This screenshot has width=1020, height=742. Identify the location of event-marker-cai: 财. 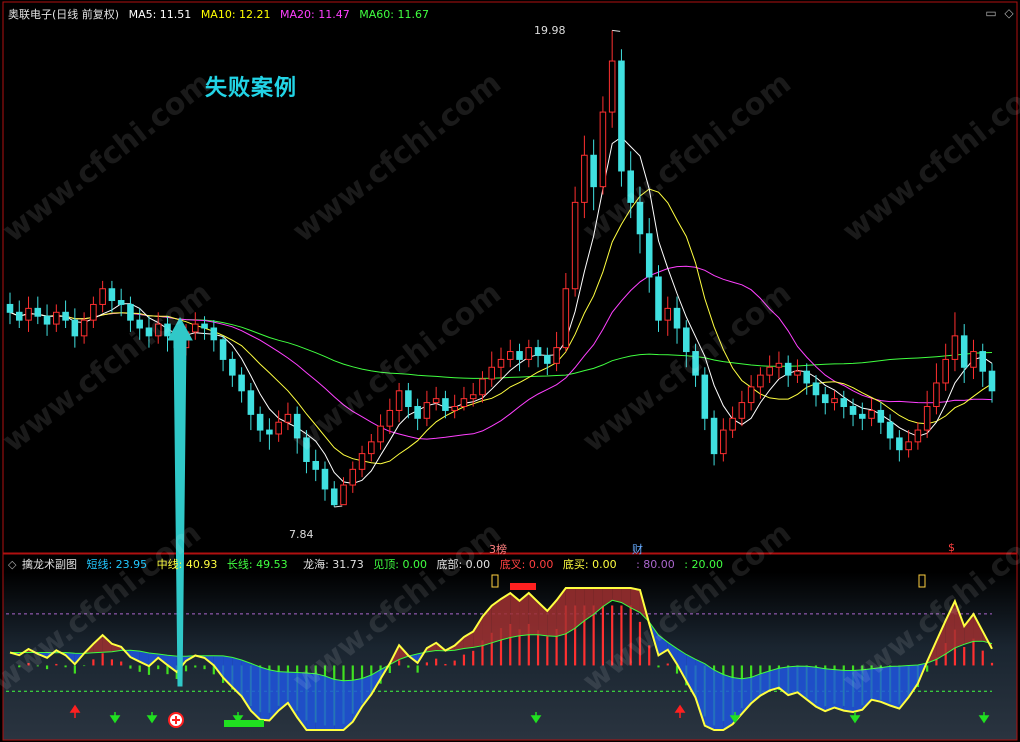
(637, 549).